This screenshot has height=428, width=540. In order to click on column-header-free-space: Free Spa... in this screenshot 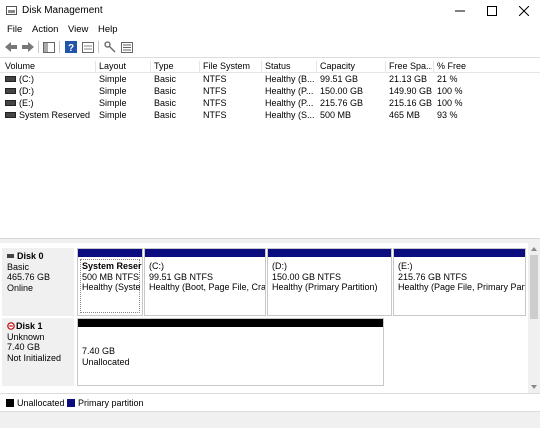, I will do `click(408, 66)`.